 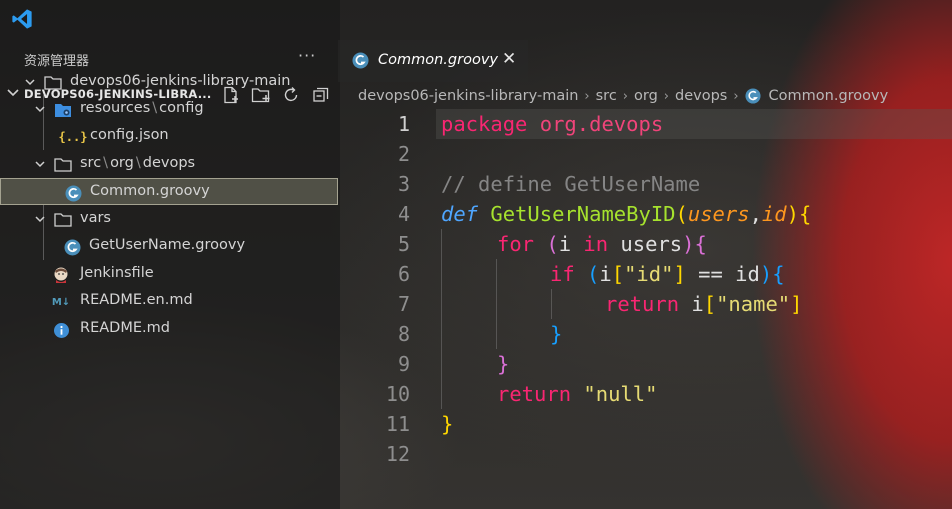 I want to click on line-number: 11, so click(x=397, y=424).